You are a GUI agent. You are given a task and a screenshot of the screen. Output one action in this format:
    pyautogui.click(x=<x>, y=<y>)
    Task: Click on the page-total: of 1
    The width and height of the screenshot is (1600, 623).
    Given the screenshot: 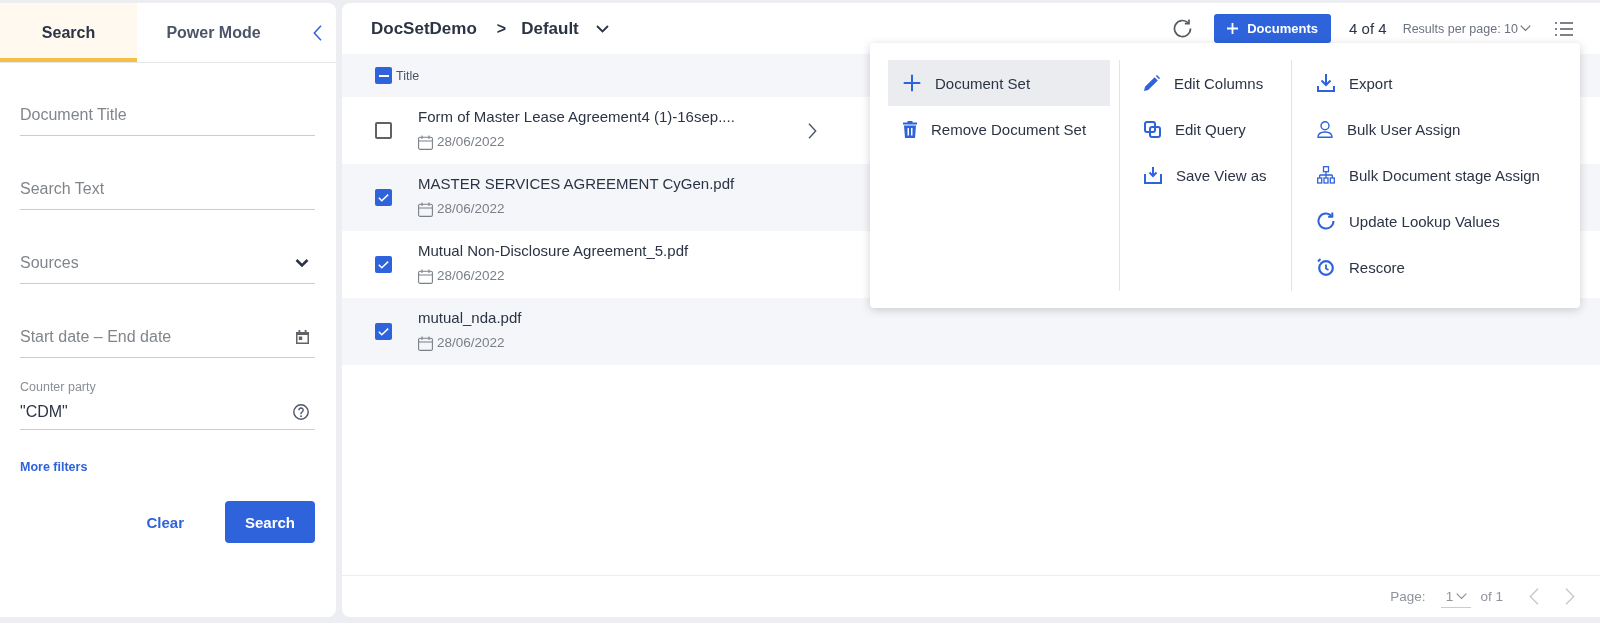 What is the action you would take?
    pyautogui.click(x=1491, y=596)
    